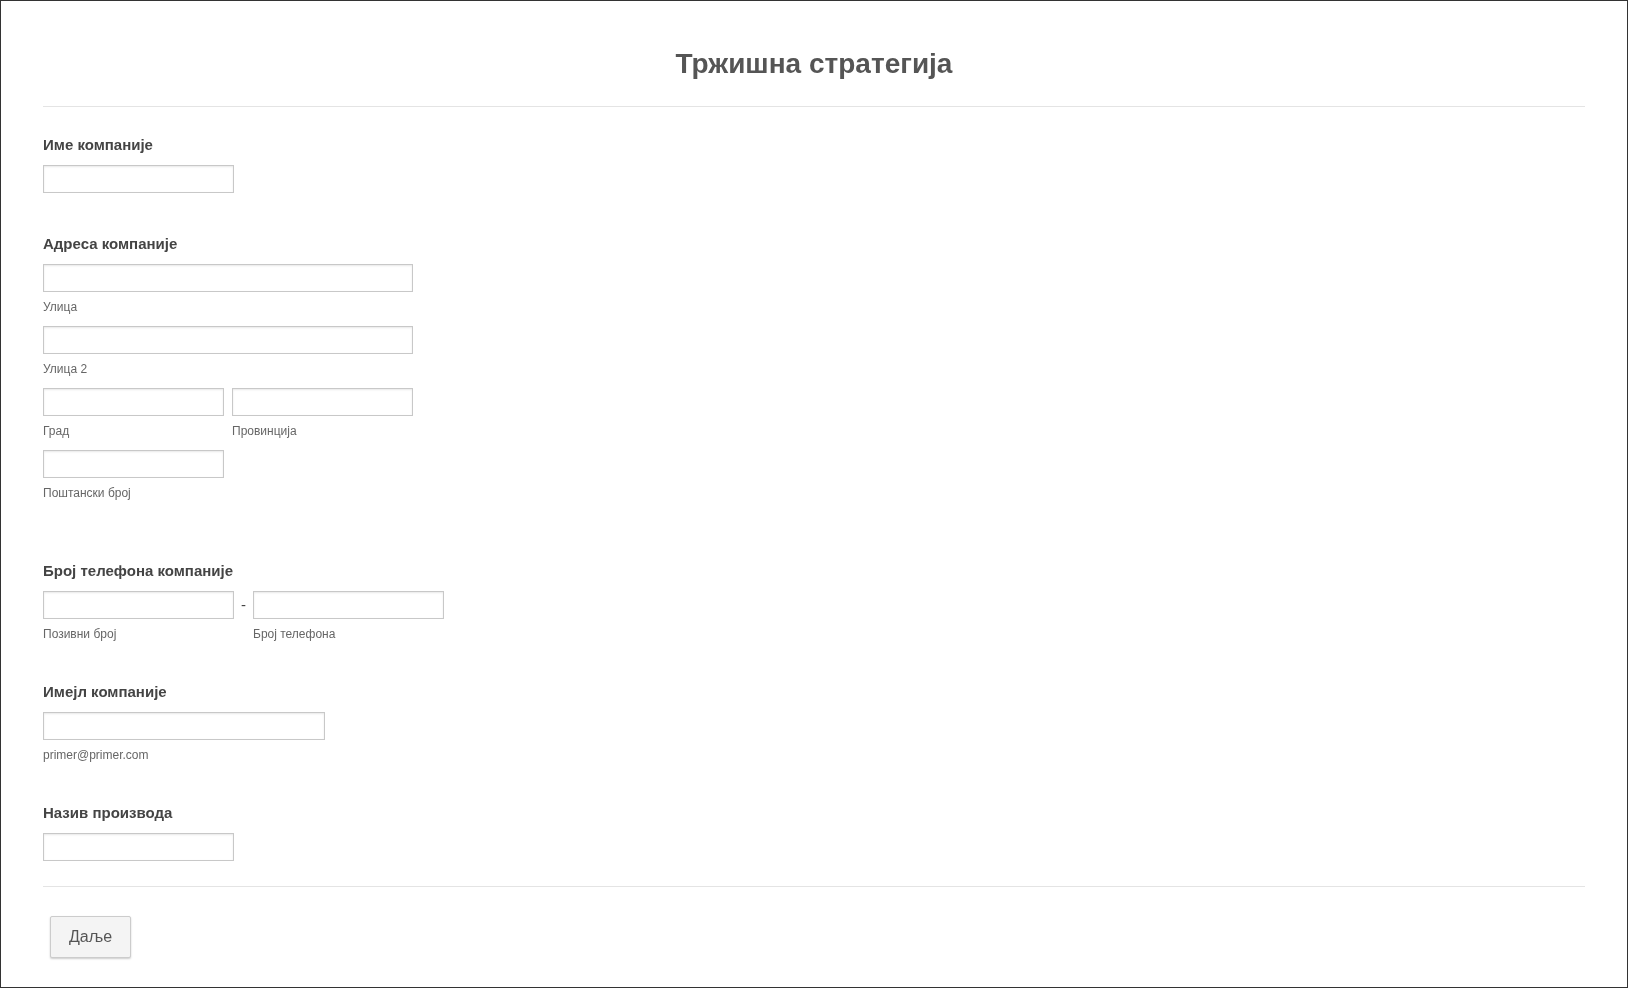  I want to click on field-sublabel: Улица, so click(60, 307).